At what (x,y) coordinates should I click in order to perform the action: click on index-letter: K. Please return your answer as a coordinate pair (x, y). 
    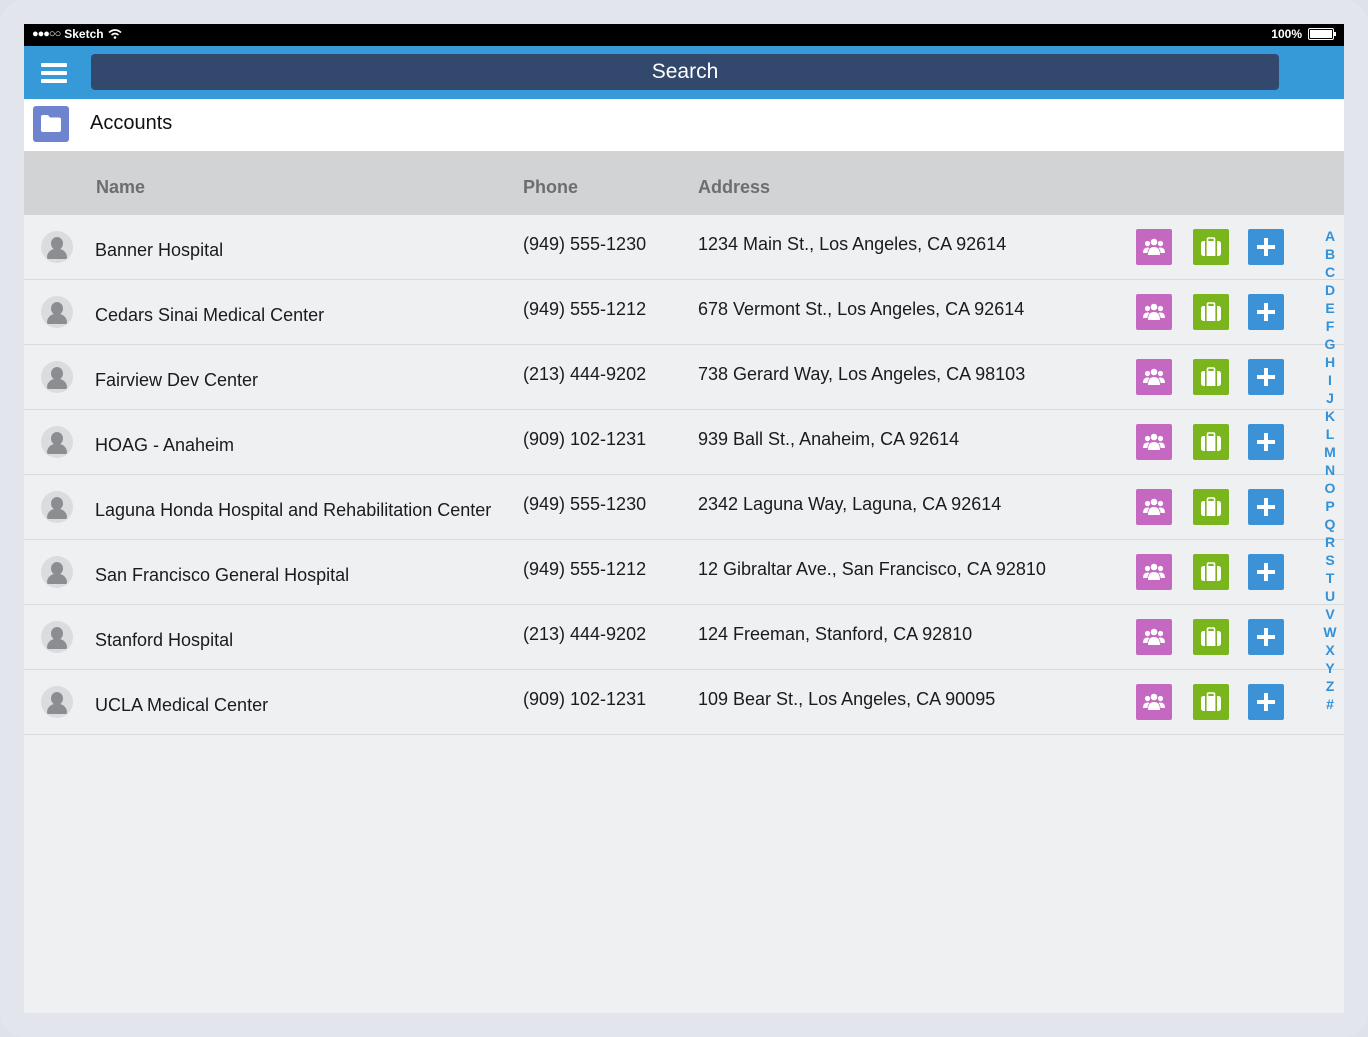
    Looking at the image, I should click on (1330, 416).